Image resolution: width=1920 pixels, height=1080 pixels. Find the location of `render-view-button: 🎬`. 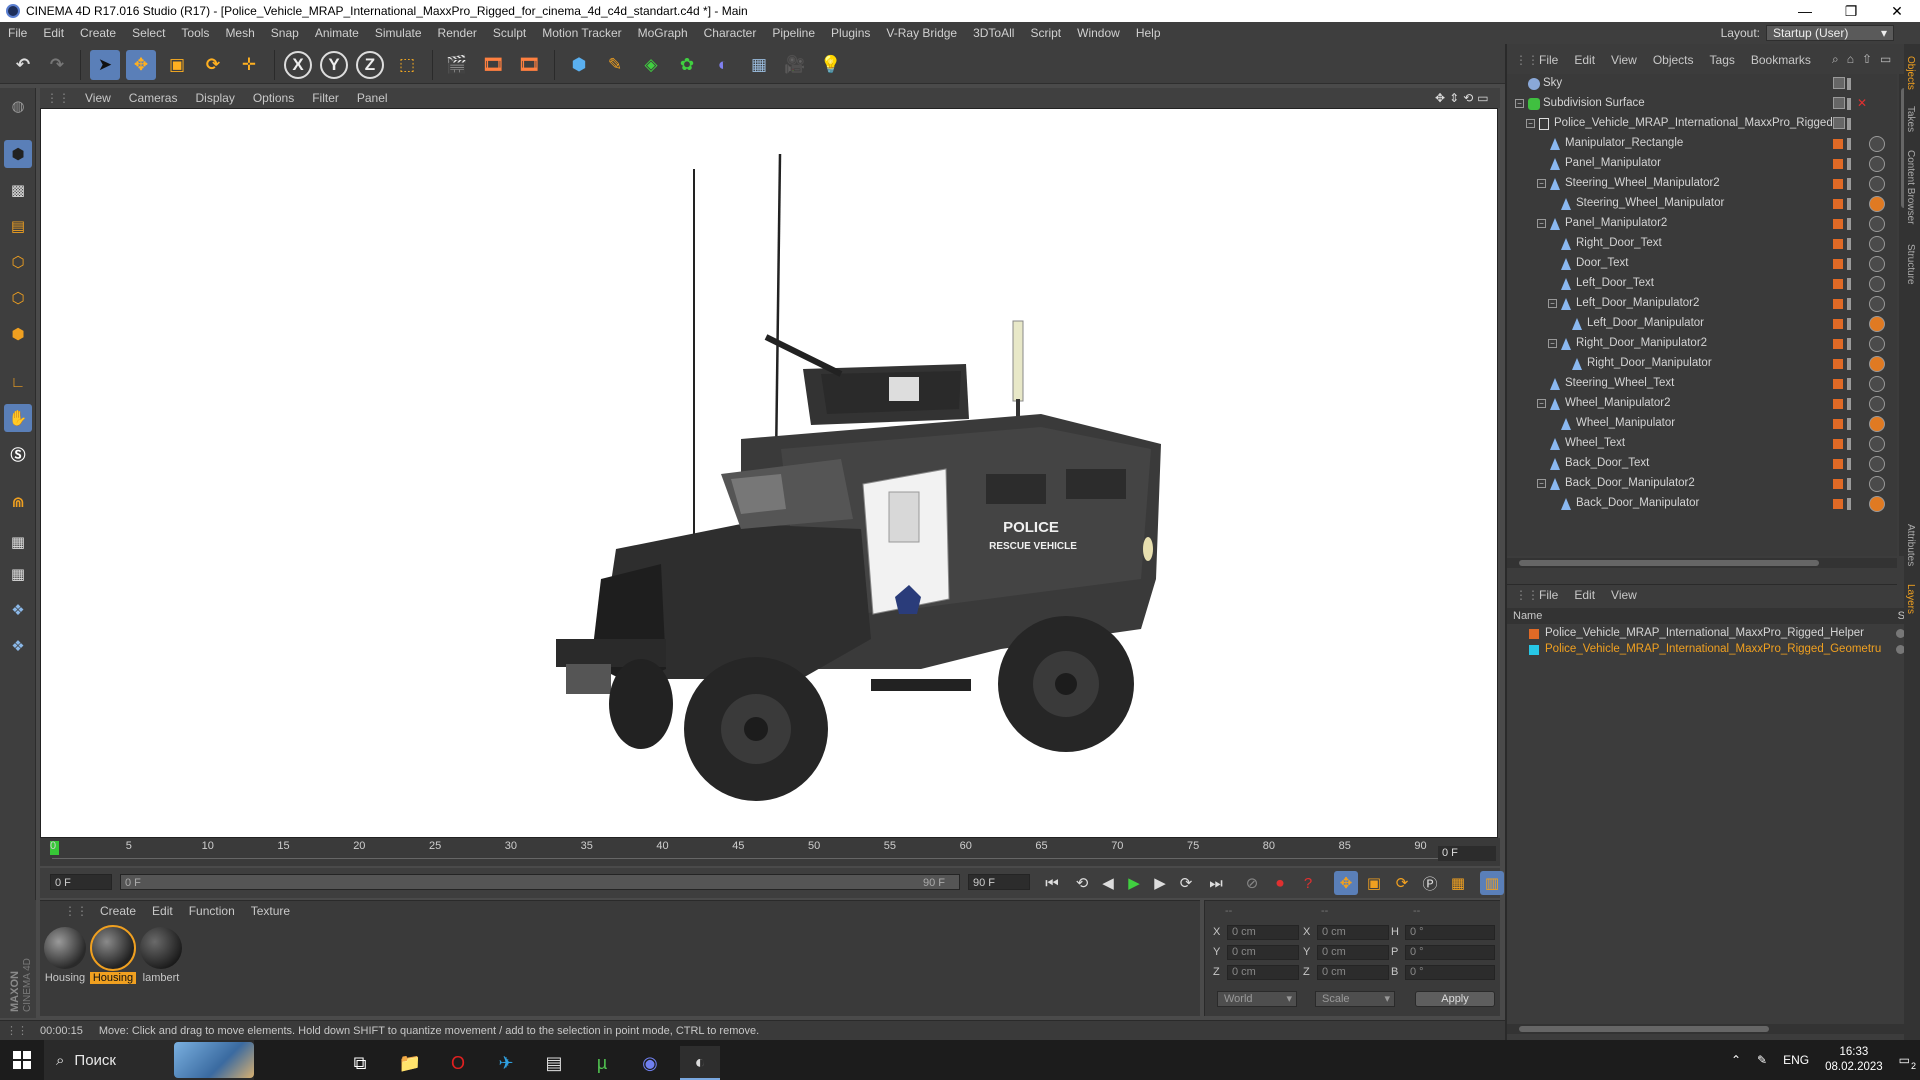

render-view-button: 🎬 is located at coordinates (457, 65).